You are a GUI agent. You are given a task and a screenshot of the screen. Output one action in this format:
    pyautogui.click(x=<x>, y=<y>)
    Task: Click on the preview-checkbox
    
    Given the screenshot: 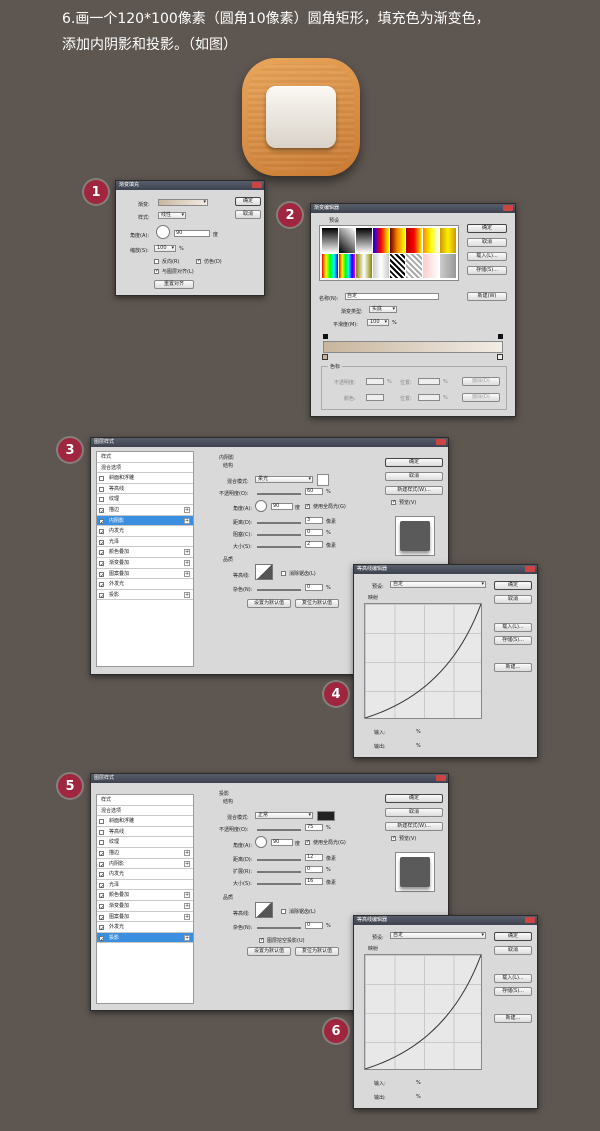 What is the action you would take?
    pyautogui.click(x=393, y=838)
    